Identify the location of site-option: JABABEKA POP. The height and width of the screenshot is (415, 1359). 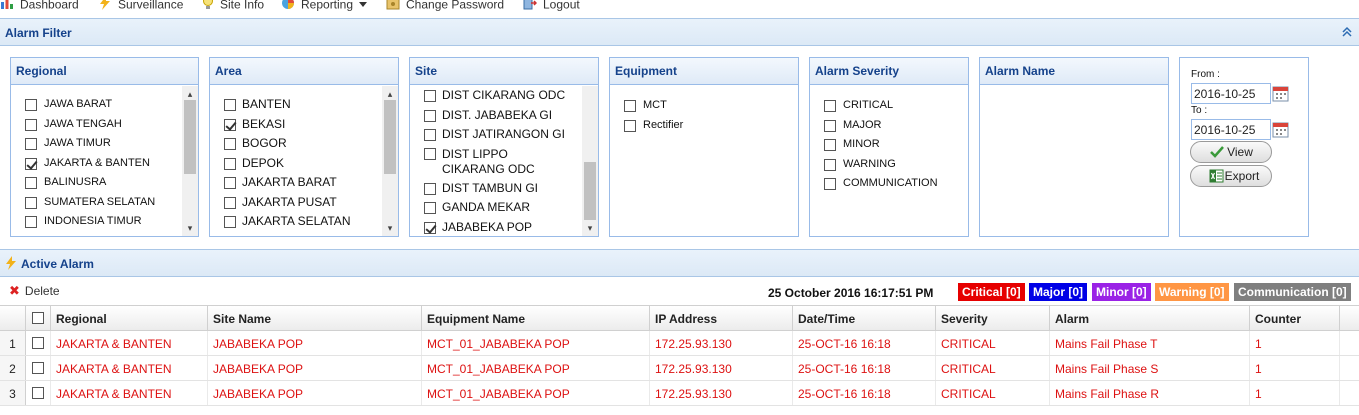
(504, 227).